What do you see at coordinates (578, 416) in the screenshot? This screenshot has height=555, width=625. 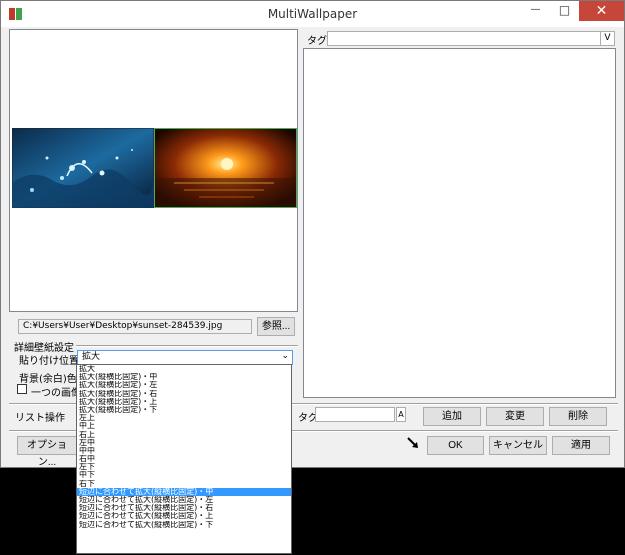 I see `delete-button: 削除` at bounding box center [578, 416].